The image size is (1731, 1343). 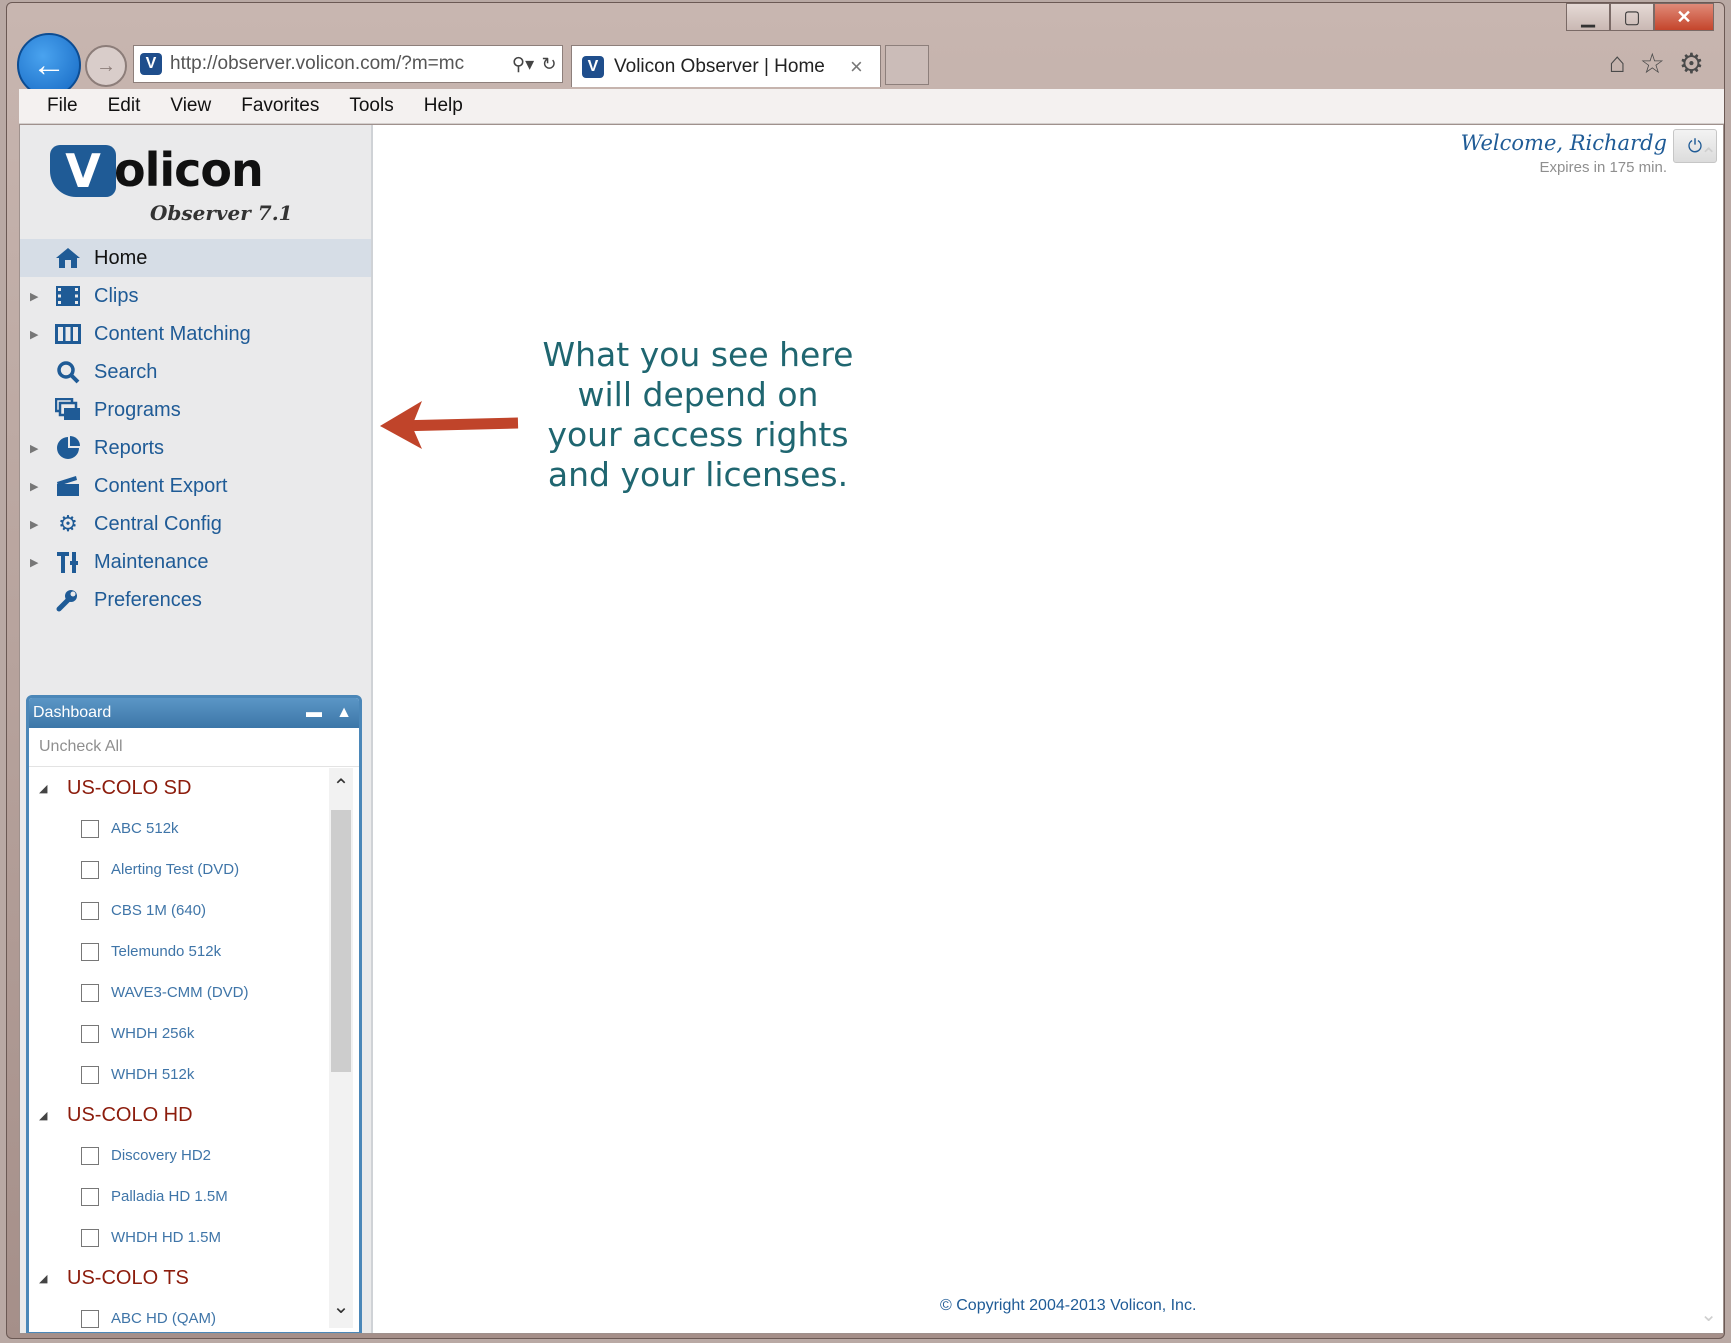 I want to click on nav-label-content-matching: Content Matching, so click(x=172, y=333).